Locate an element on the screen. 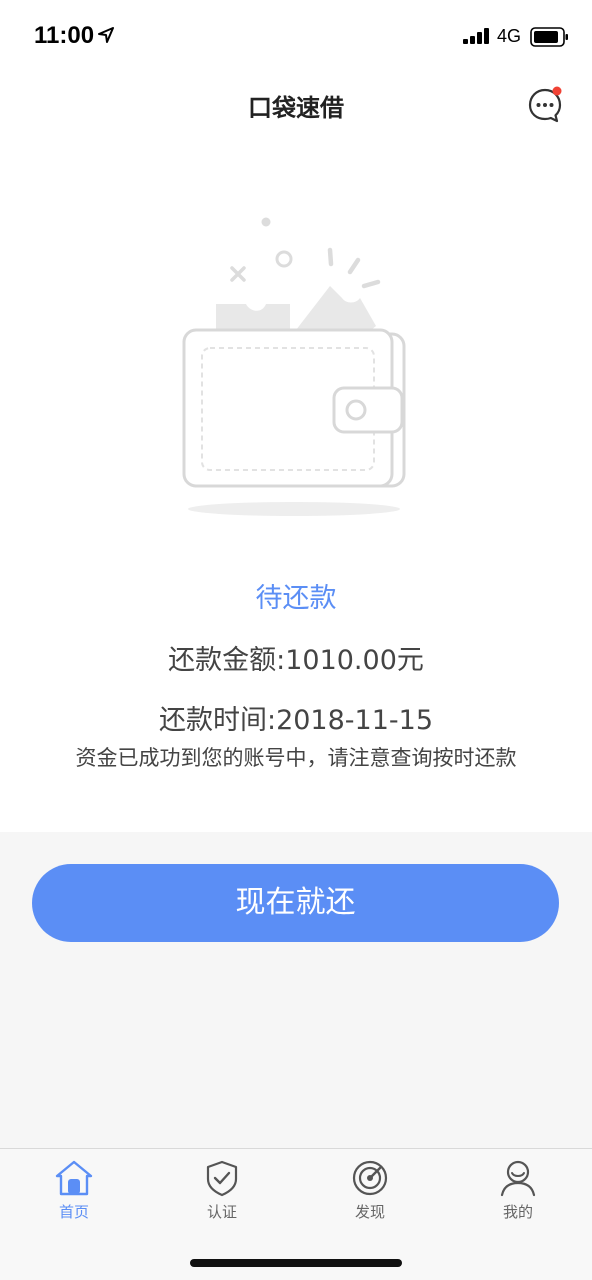 This screenshot has width=592, height=1280. message-button is located at coordinates (545, 105).